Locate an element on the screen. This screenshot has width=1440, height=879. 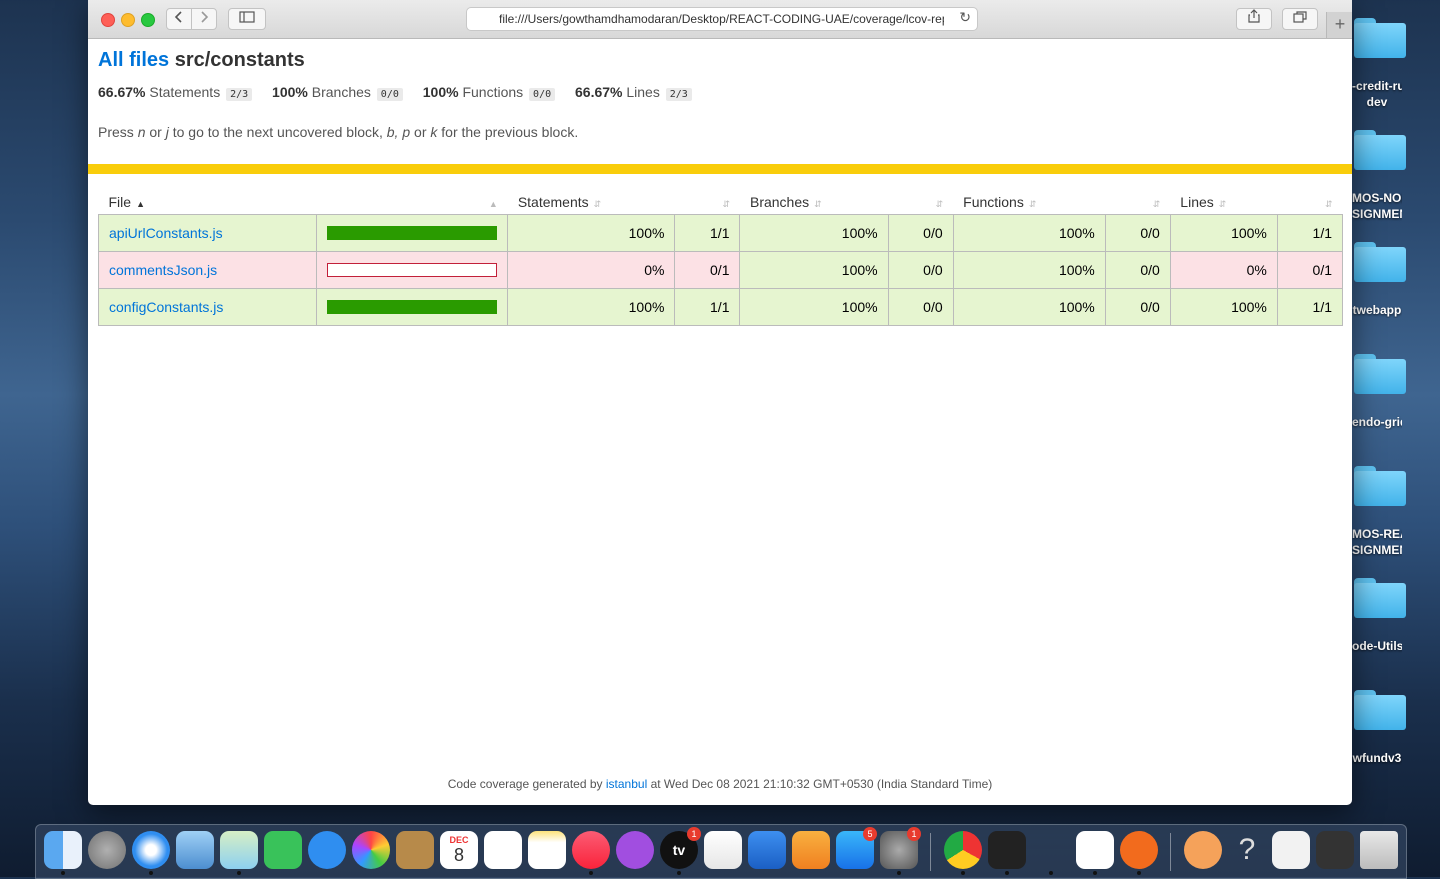
column-bar: ▲︎ is located at coordinates (412, 202).